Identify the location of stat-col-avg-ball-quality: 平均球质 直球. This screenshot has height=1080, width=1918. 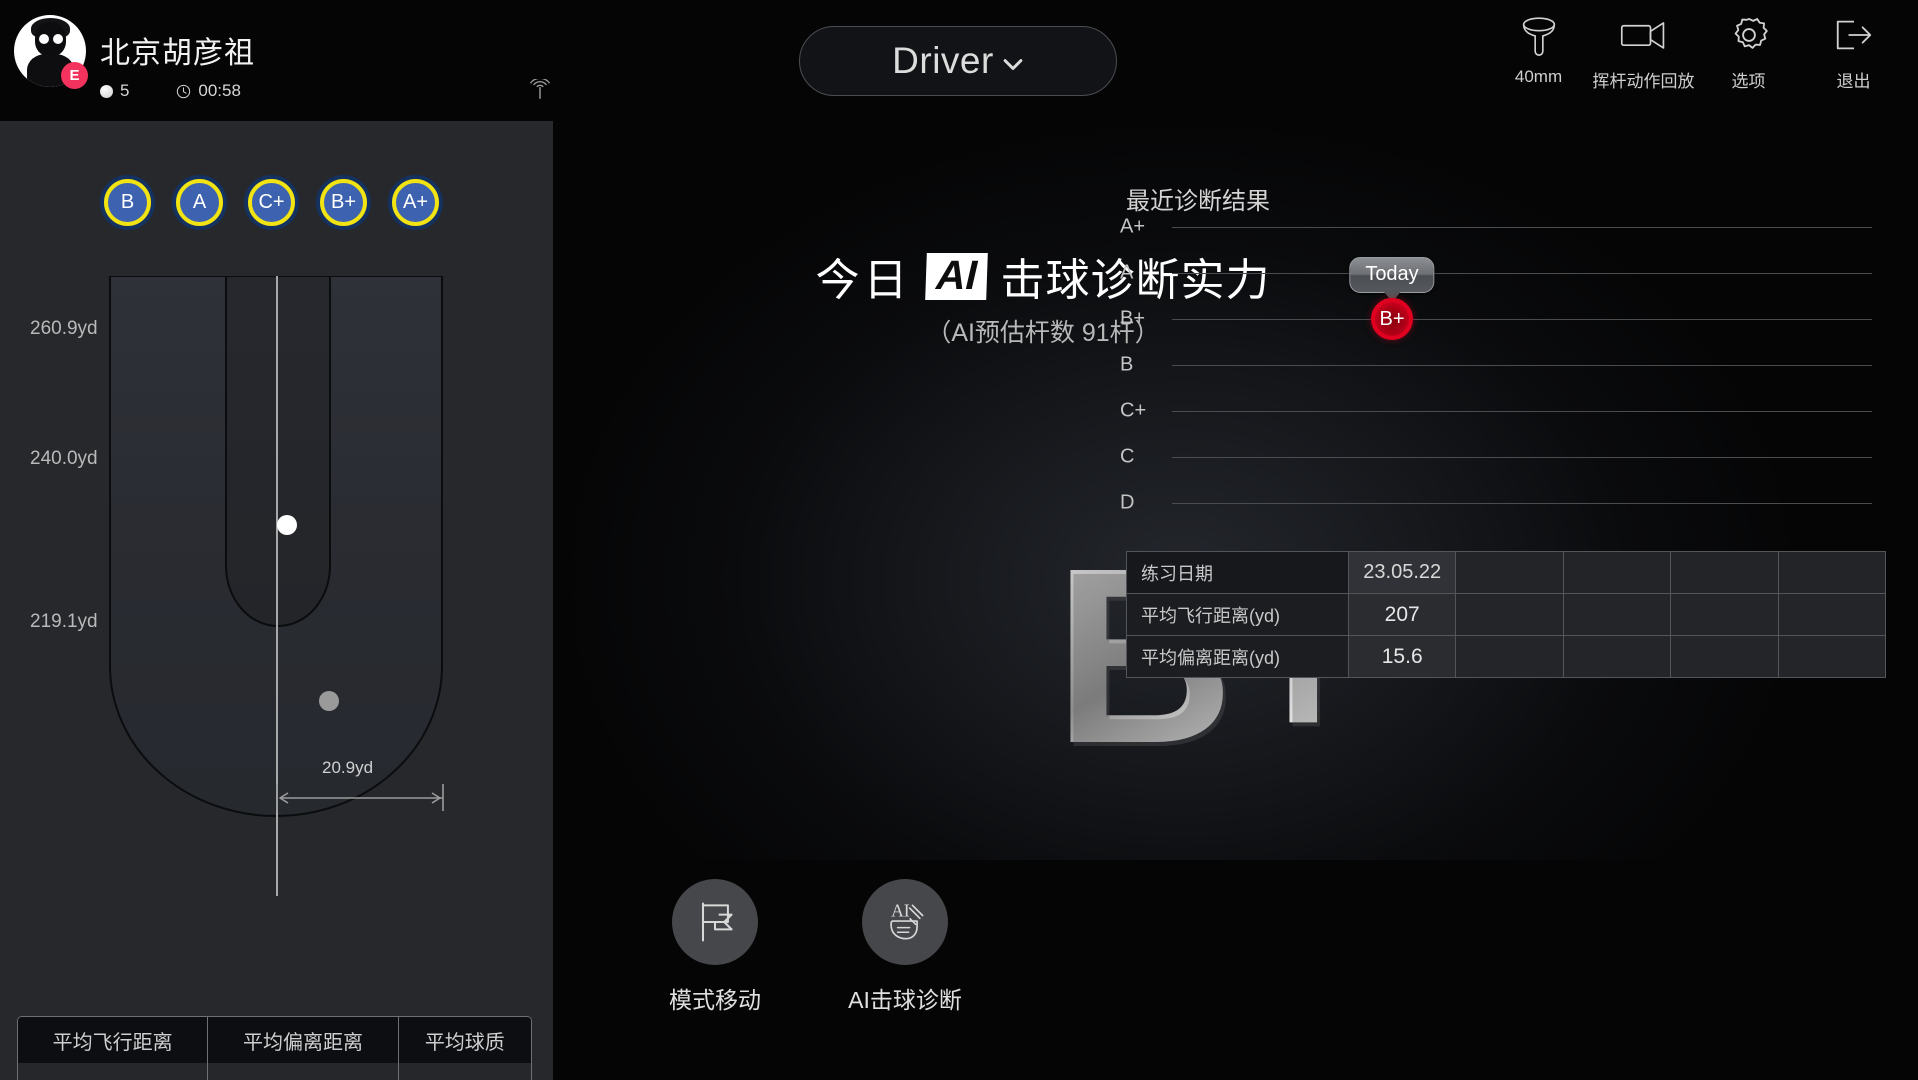
(464, 1048).